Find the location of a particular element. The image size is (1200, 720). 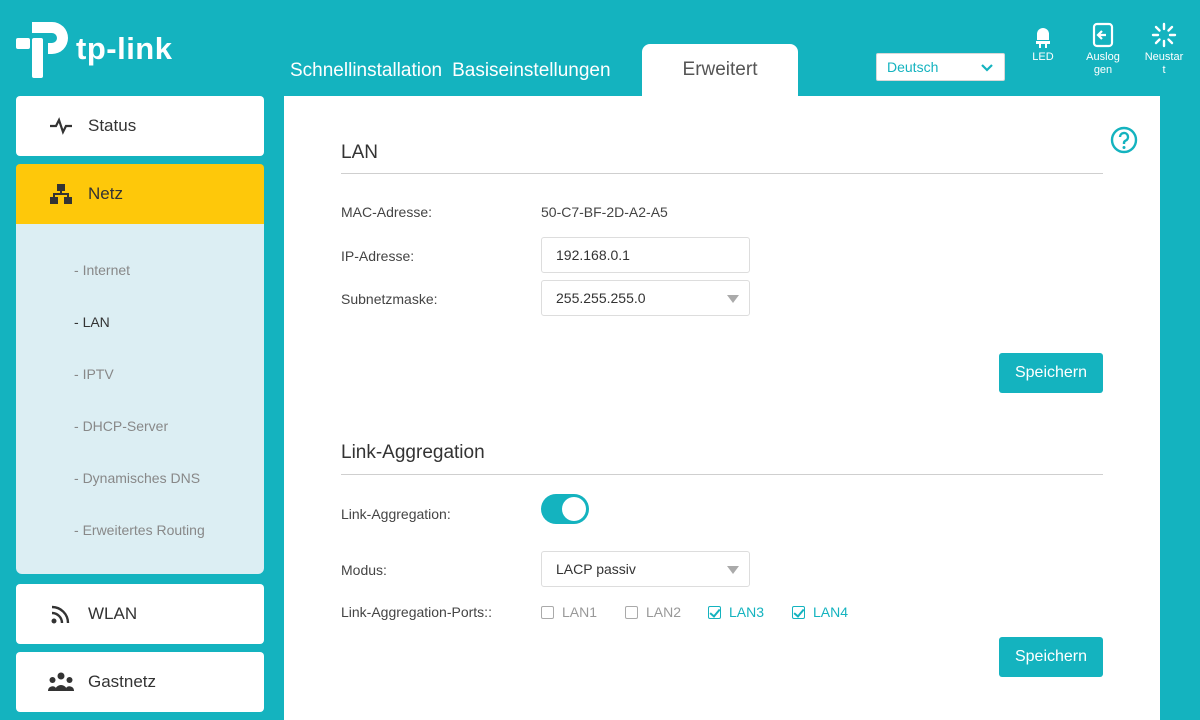

led-label: LED is located at coordinates (1043, 57).